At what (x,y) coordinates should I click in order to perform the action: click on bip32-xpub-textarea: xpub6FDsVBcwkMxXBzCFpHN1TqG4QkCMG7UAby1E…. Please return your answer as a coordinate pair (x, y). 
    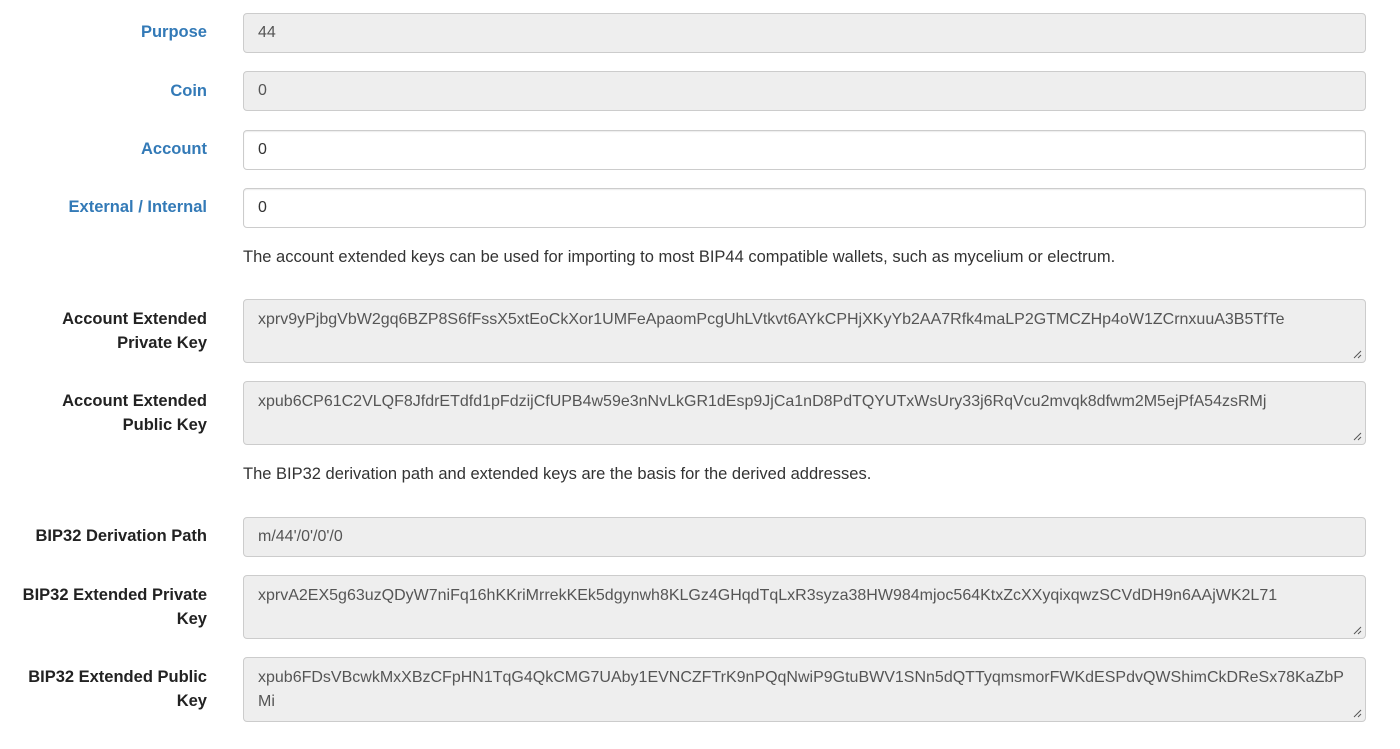
    Looking at the image, I should click on (804, 689).